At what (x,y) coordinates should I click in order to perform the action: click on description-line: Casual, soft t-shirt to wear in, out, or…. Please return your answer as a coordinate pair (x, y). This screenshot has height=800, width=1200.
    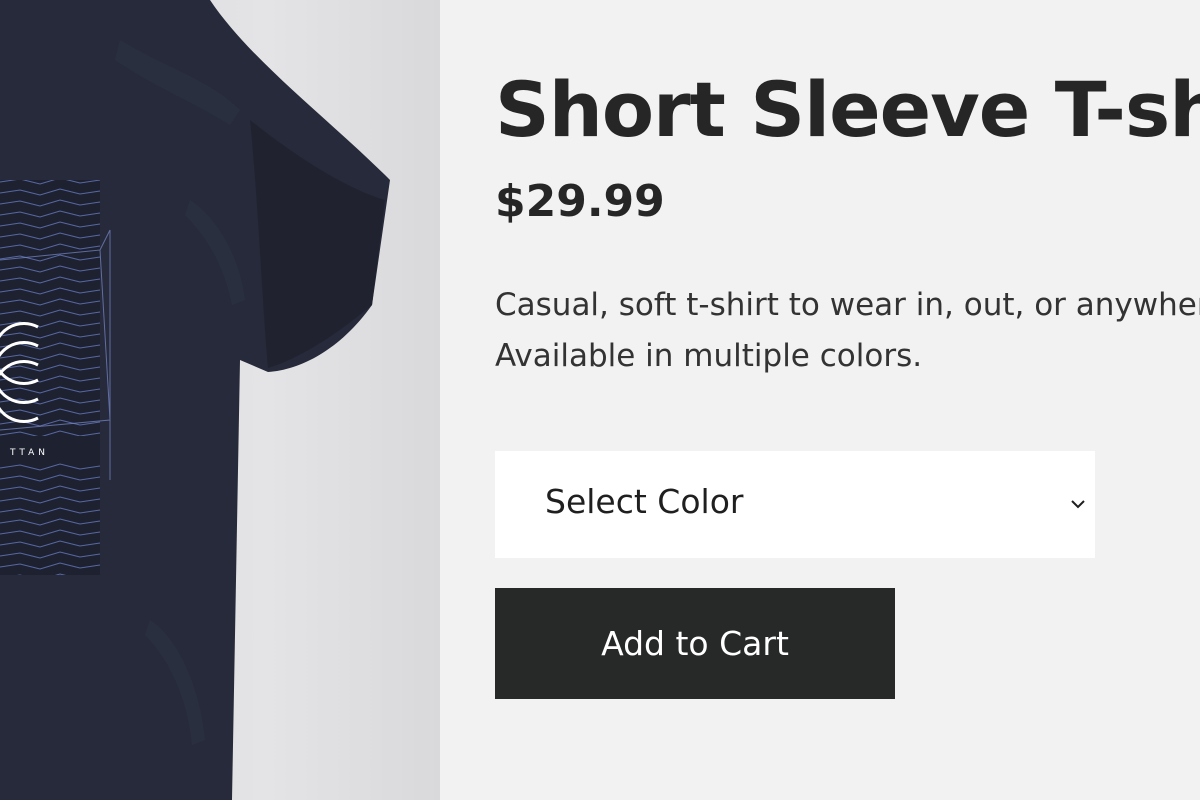
    Looking at the image, I should click on (847, 305).